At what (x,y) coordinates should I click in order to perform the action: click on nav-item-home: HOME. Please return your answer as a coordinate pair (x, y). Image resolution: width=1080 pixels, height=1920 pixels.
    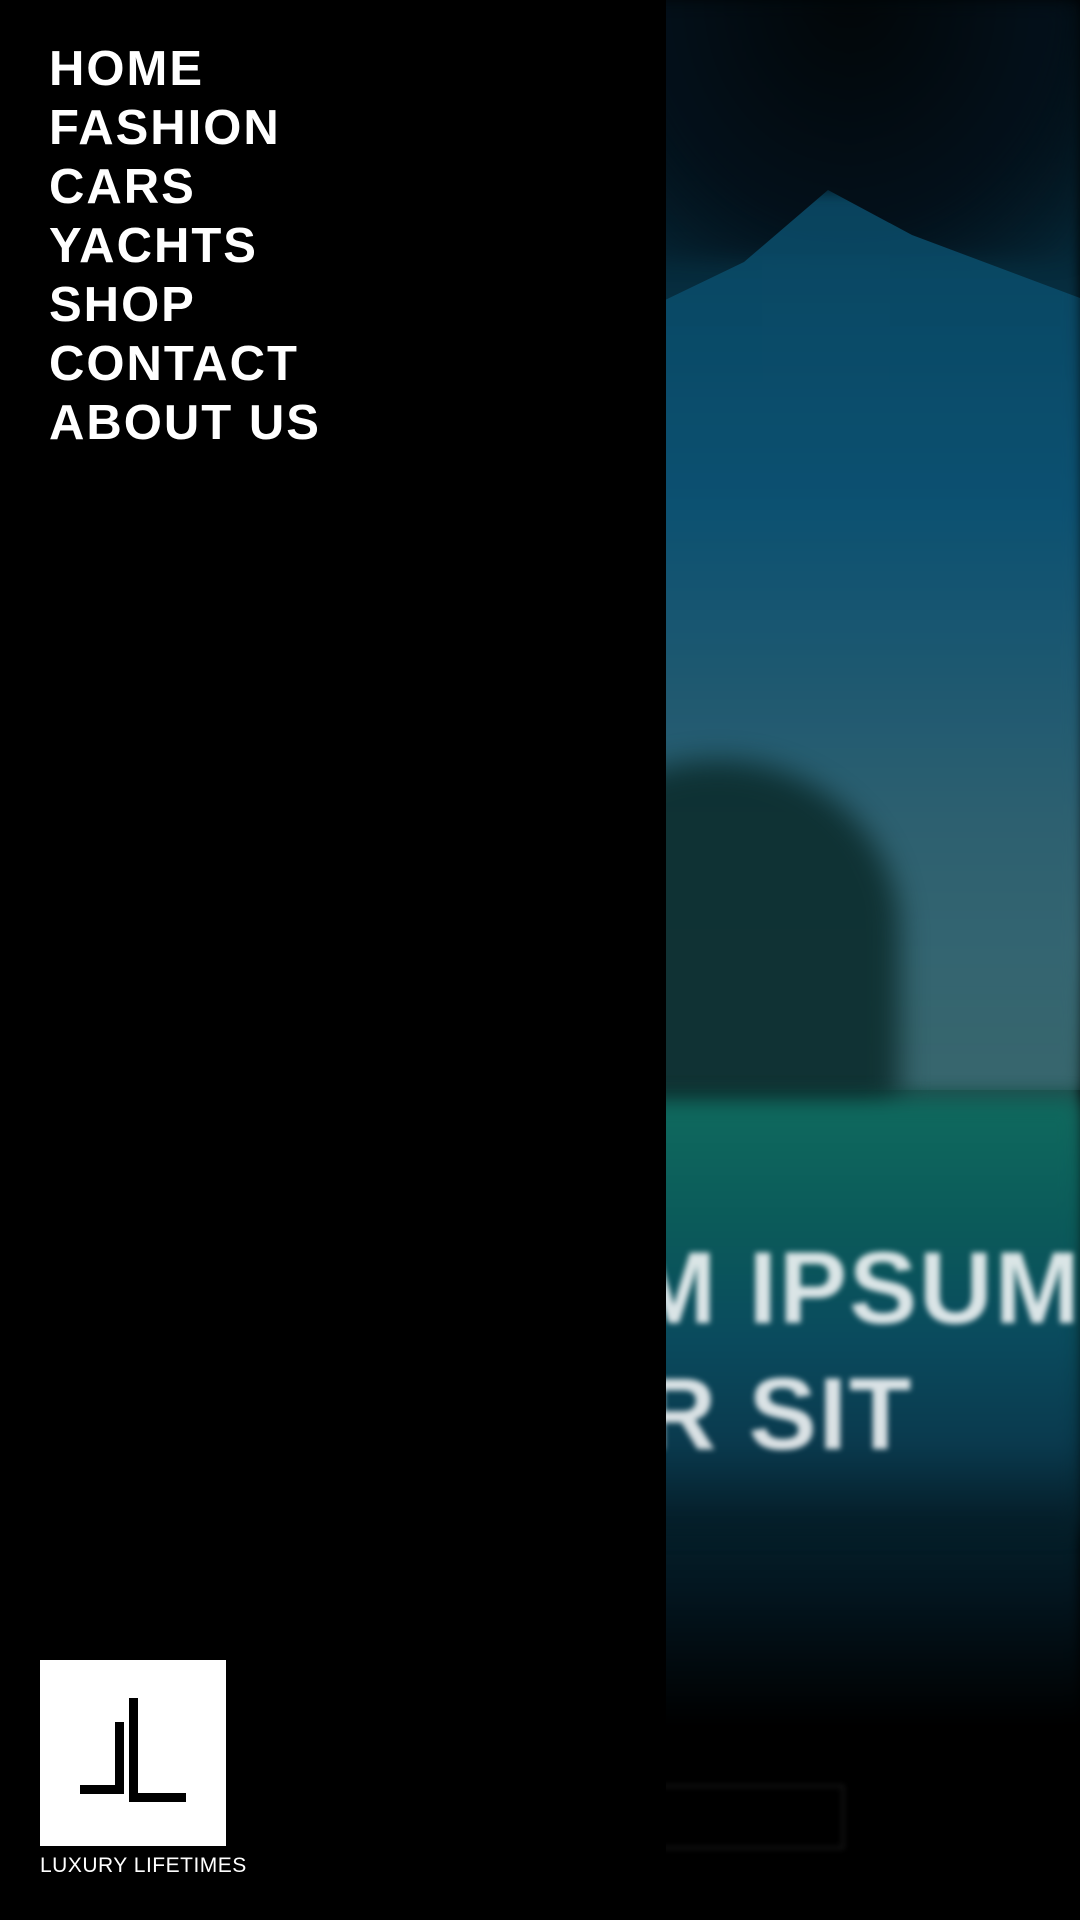
    Looking at the image, I should click on (185, 69).